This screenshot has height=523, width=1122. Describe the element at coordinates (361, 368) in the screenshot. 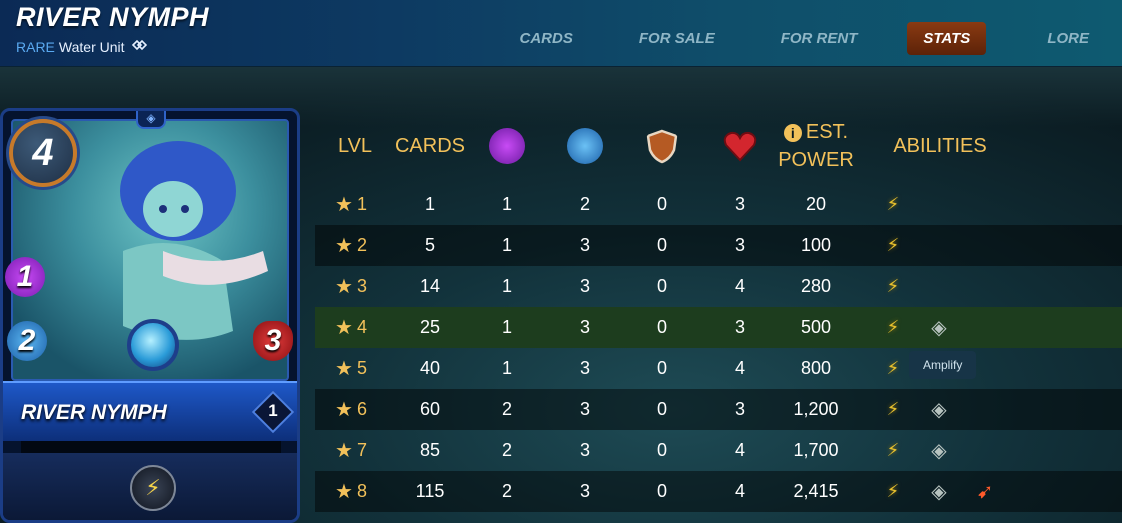

I see `level-value: 5` at that location.